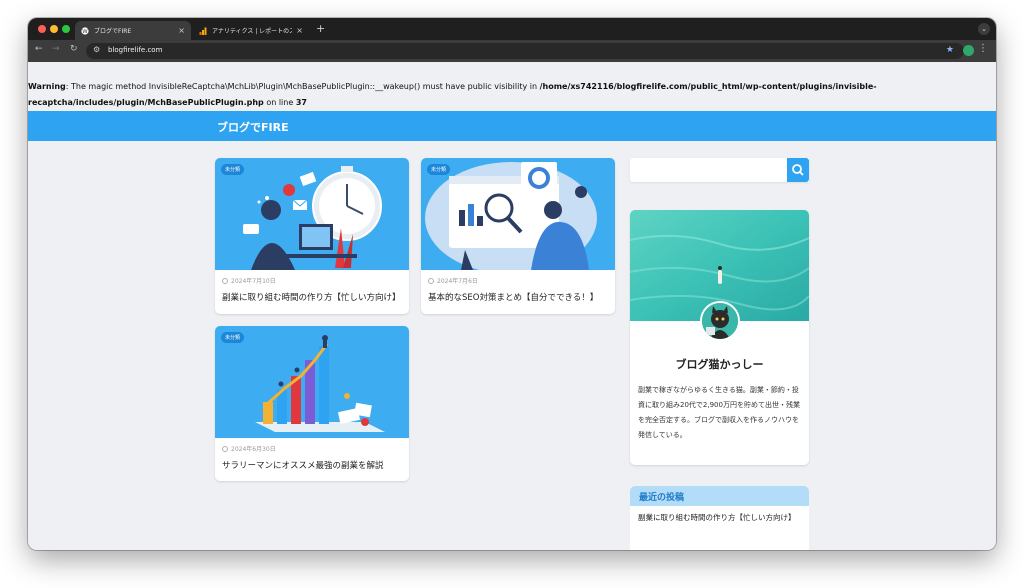  I want to click on tab-title: ブログでFIRE, so click(113, 31).